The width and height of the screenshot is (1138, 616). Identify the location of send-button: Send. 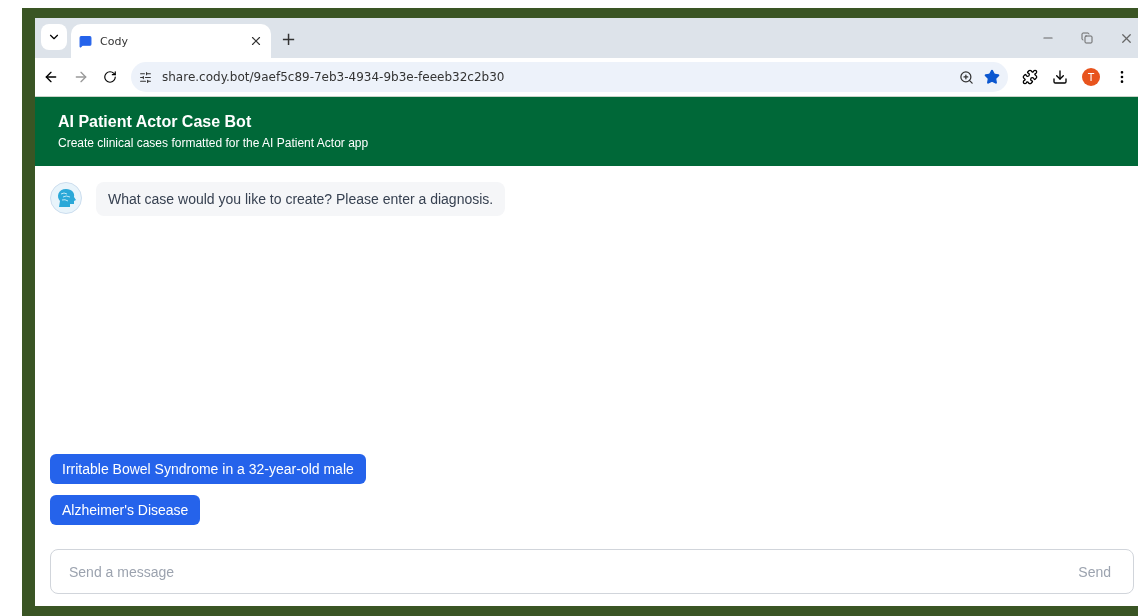
(1094, 571).